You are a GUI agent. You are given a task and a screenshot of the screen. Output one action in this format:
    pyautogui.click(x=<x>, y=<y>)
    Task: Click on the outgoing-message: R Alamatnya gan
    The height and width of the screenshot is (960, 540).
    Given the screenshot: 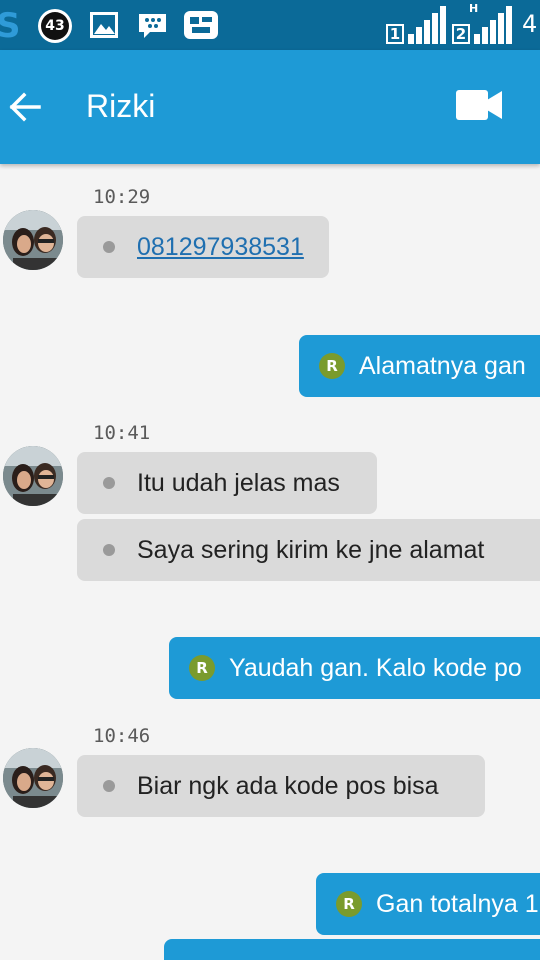 What is the action you would take?
    pyautogui.click(x=419, y=366)
    